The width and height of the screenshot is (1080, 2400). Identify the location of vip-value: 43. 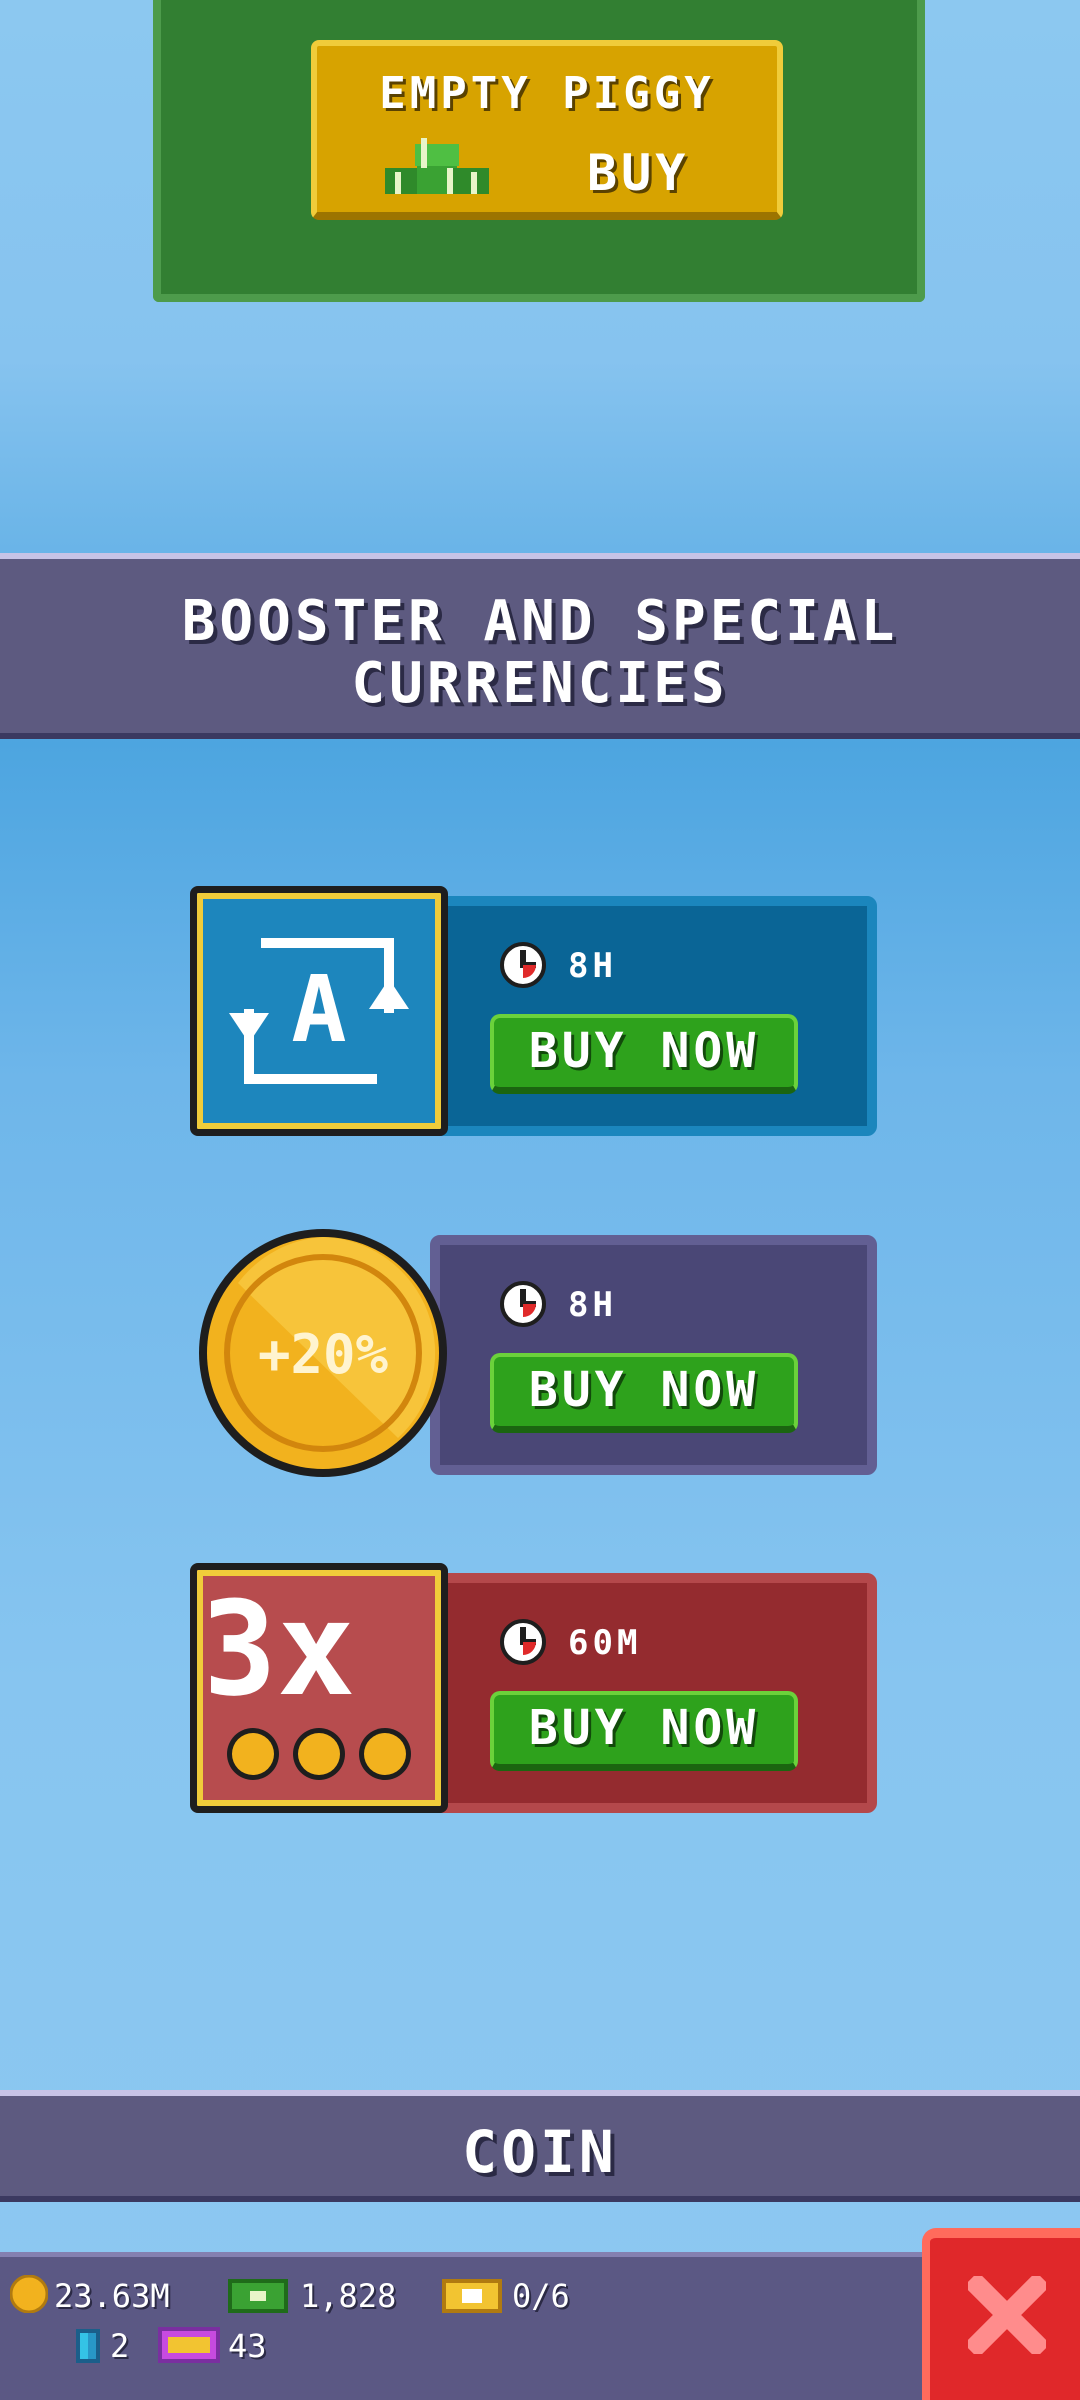
(247, 2346).